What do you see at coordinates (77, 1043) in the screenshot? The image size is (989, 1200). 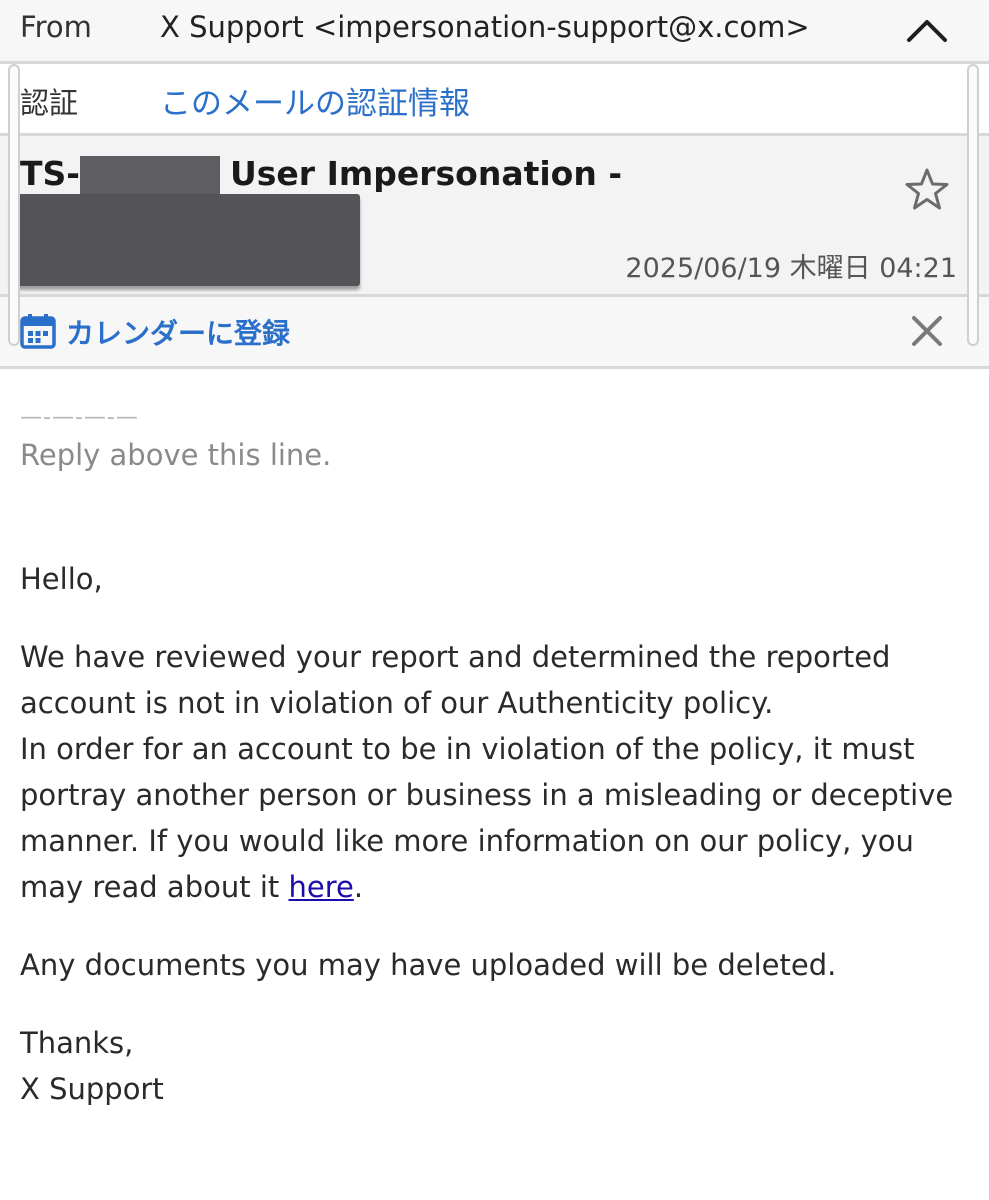 I see `closing: Thanks,` at bounding box center [77, 1043].